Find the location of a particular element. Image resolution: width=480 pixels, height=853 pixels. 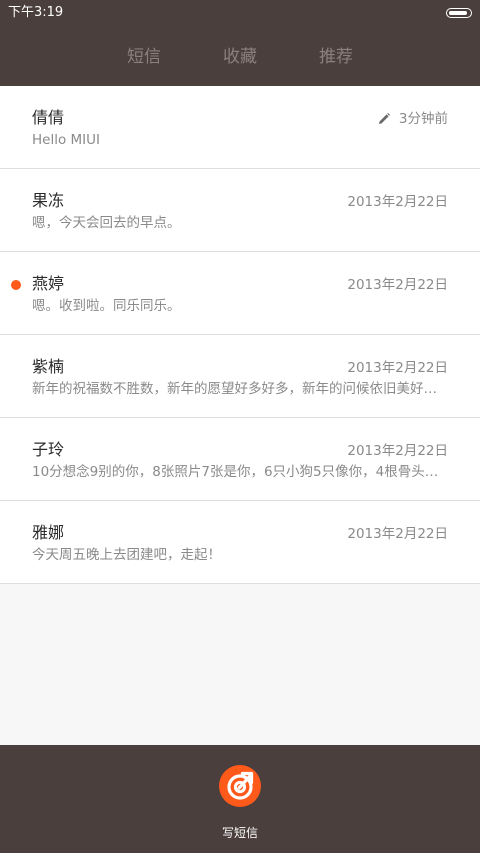

tab-bar: 短信 收藏 推荐 is located at coordinates (240, 56).